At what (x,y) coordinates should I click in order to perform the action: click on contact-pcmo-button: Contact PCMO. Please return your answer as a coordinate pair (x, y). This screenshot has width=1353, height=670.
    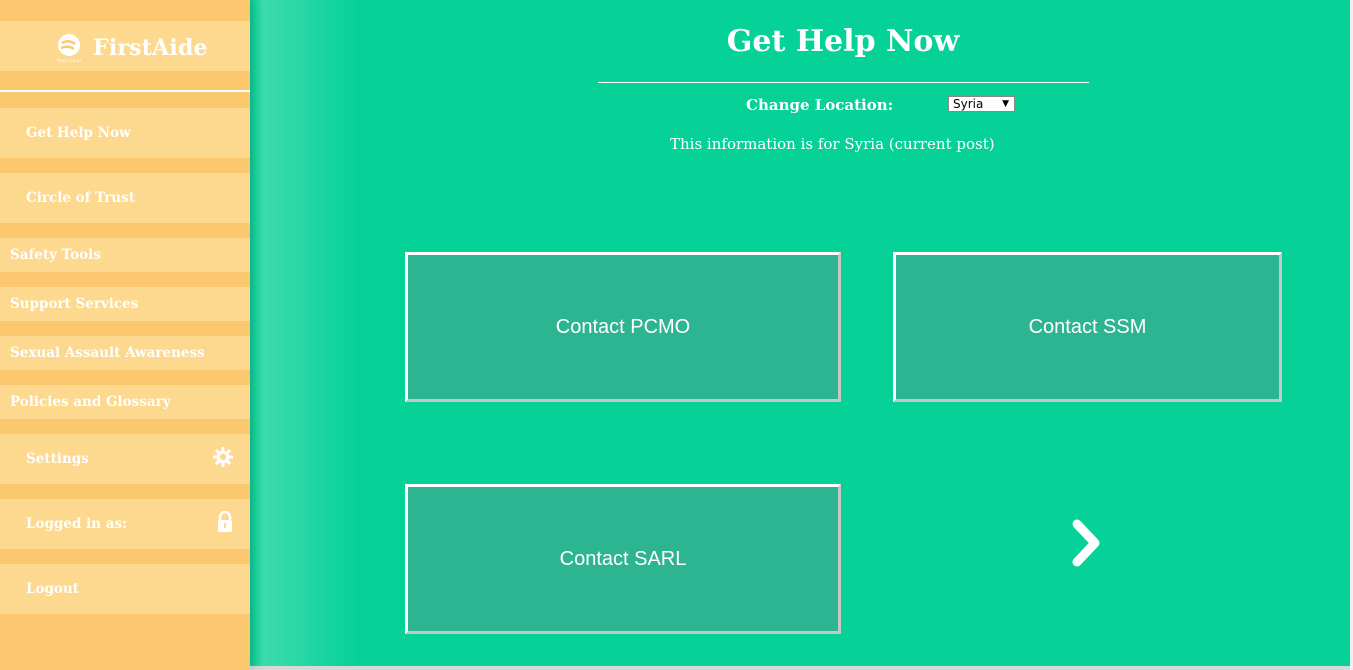
    Looking at the image, I should click on (623, 327).